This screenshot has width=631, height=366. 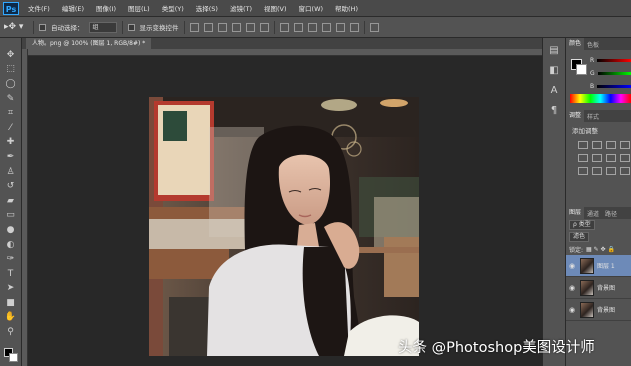 I want to click on crop-tool-icon: ⌗, so click(x=11, y=113).